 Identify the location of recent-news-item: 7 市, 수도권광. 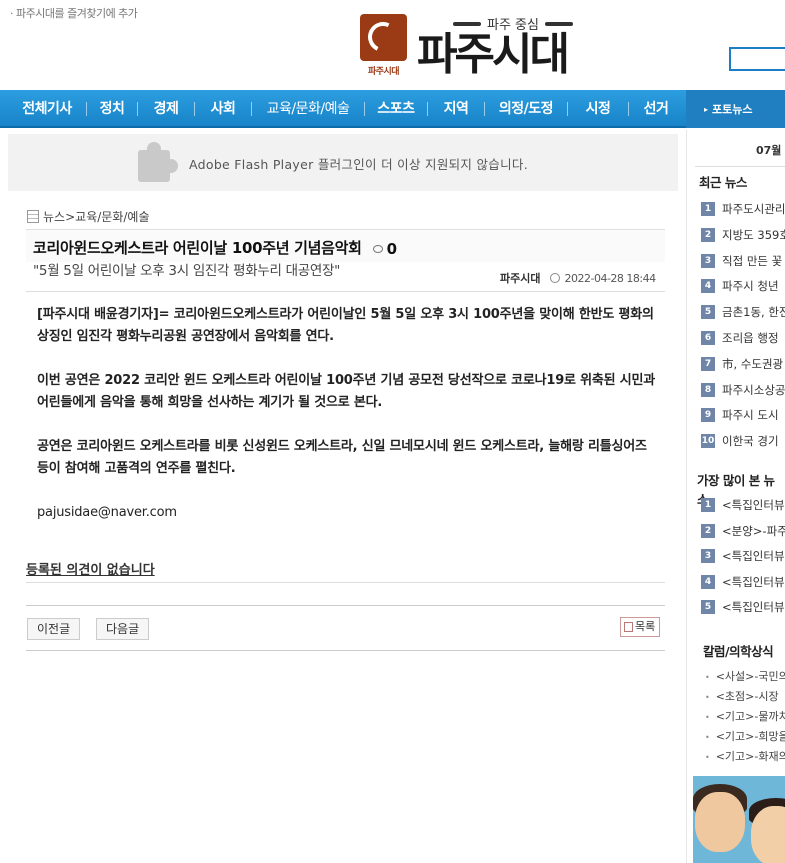
(743, 364).